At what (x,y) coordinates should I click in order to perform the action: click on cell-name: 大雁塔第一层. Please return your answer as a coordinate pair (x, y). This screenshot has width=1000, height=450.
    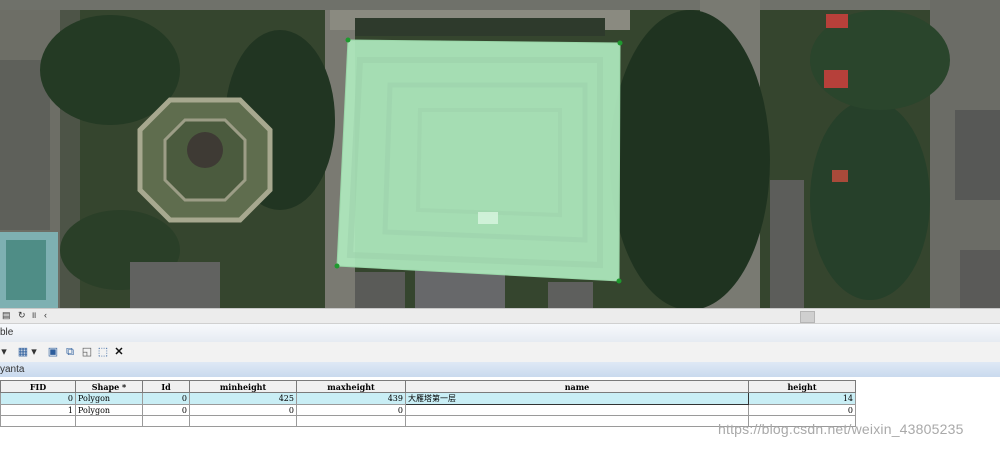
    Looking at the image, I should click on (577, 398).